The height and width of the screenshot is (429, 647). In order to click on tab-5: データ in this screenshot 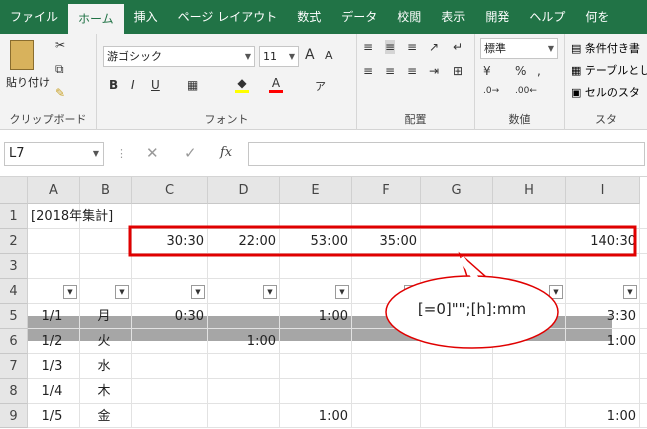, I will do `click(359, 17)`.